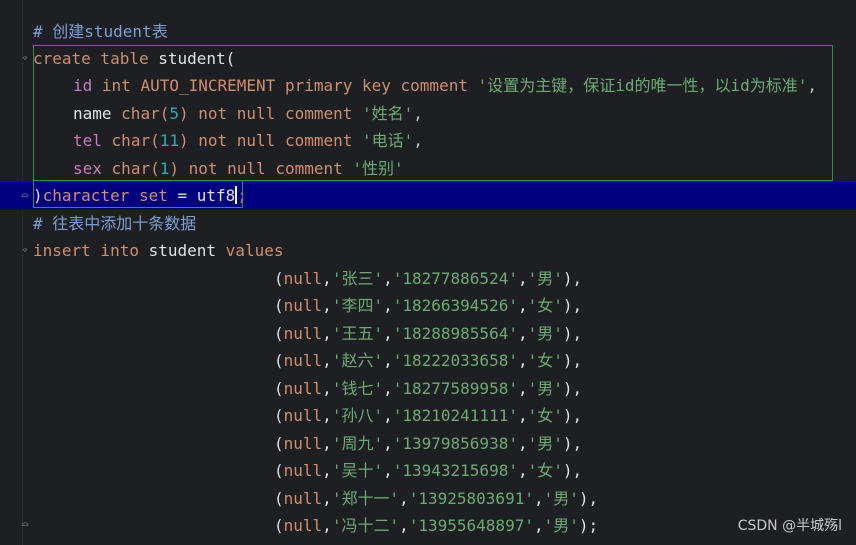  Describe the element at coordinates (357, 388) in the screenshot. I see `value-name: '钱七'` at that location.